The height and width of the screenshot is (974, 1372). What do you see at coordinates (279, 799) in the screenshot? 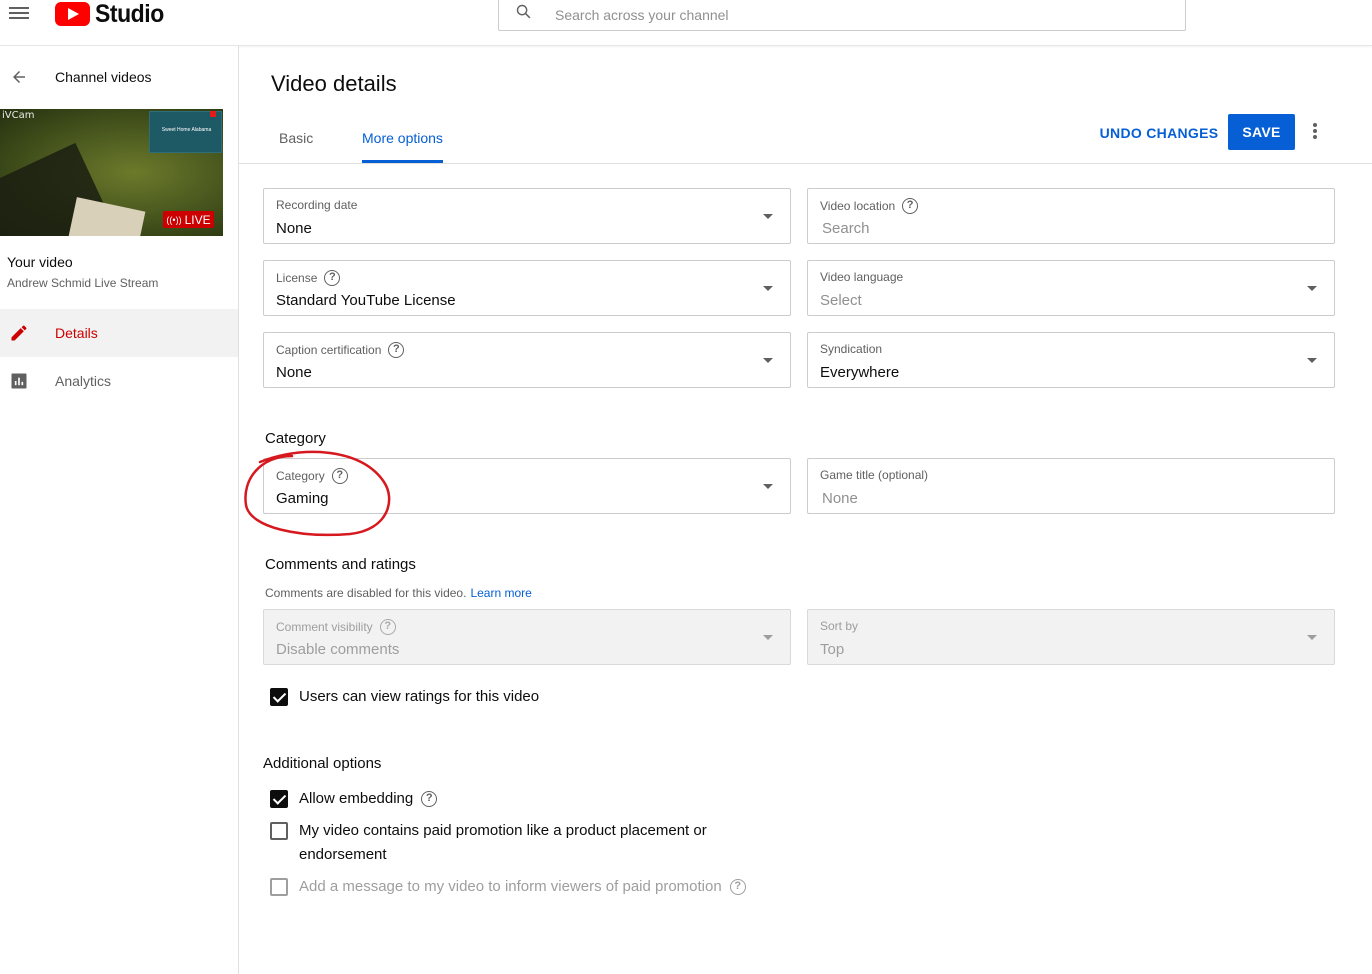
I see `allow-embedding-checkbox` at bounding box center [279, 799].